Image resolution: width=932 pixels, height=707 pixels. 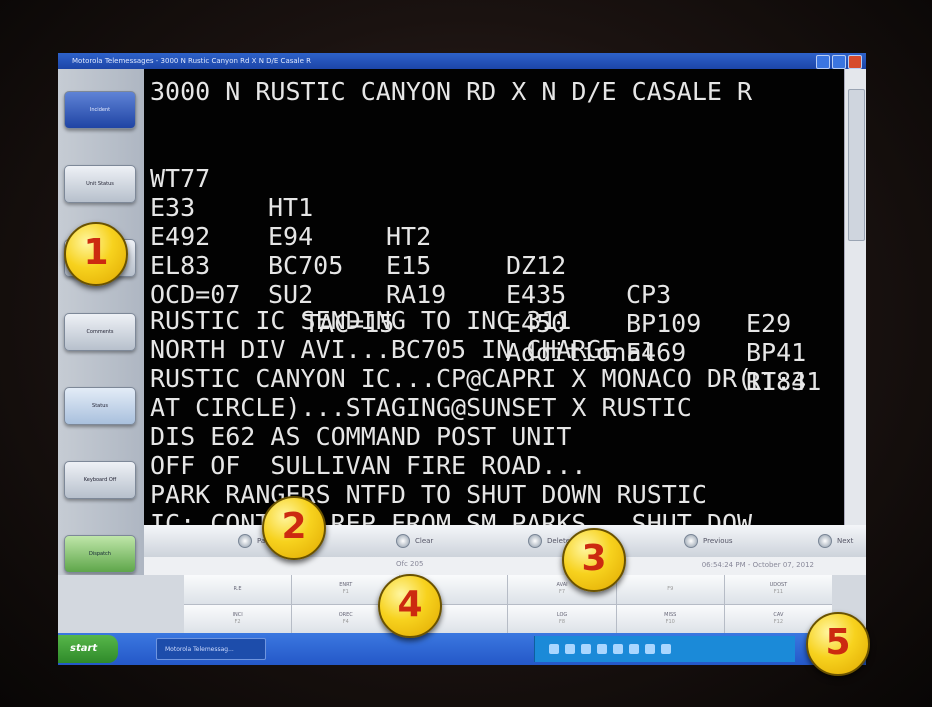 I want to click on comments-button: Comments, so click(x=100, y=332).